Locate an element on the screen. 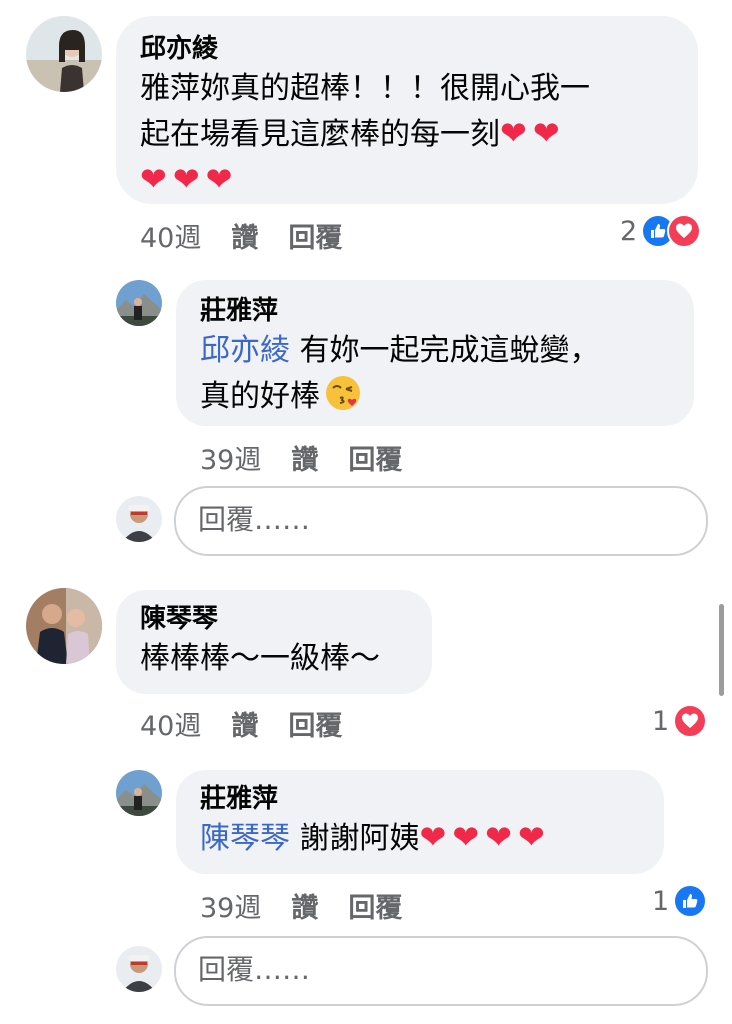 The height and width of the screenshot is (1024, 732). like-icon is located at coordinates (690, 901).